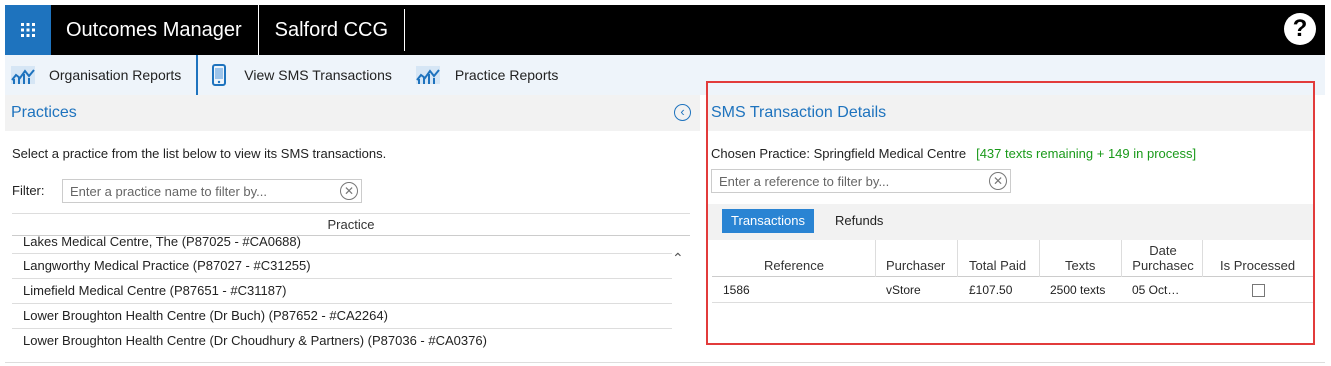 The width and height of the screenshot is (1331, 366). What do you see at coordinates (28, 30) in the screenshot?
I see `app-launcher-icon` at bounding box center [28, 30].